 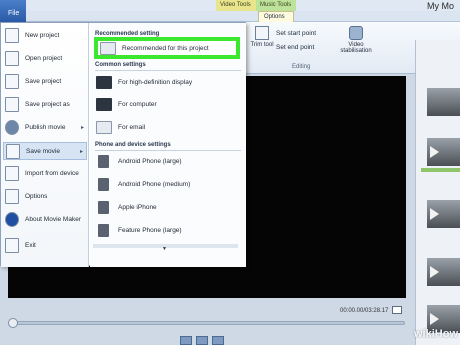 I want to click on open-project-icon, so click(x=12, y=58).